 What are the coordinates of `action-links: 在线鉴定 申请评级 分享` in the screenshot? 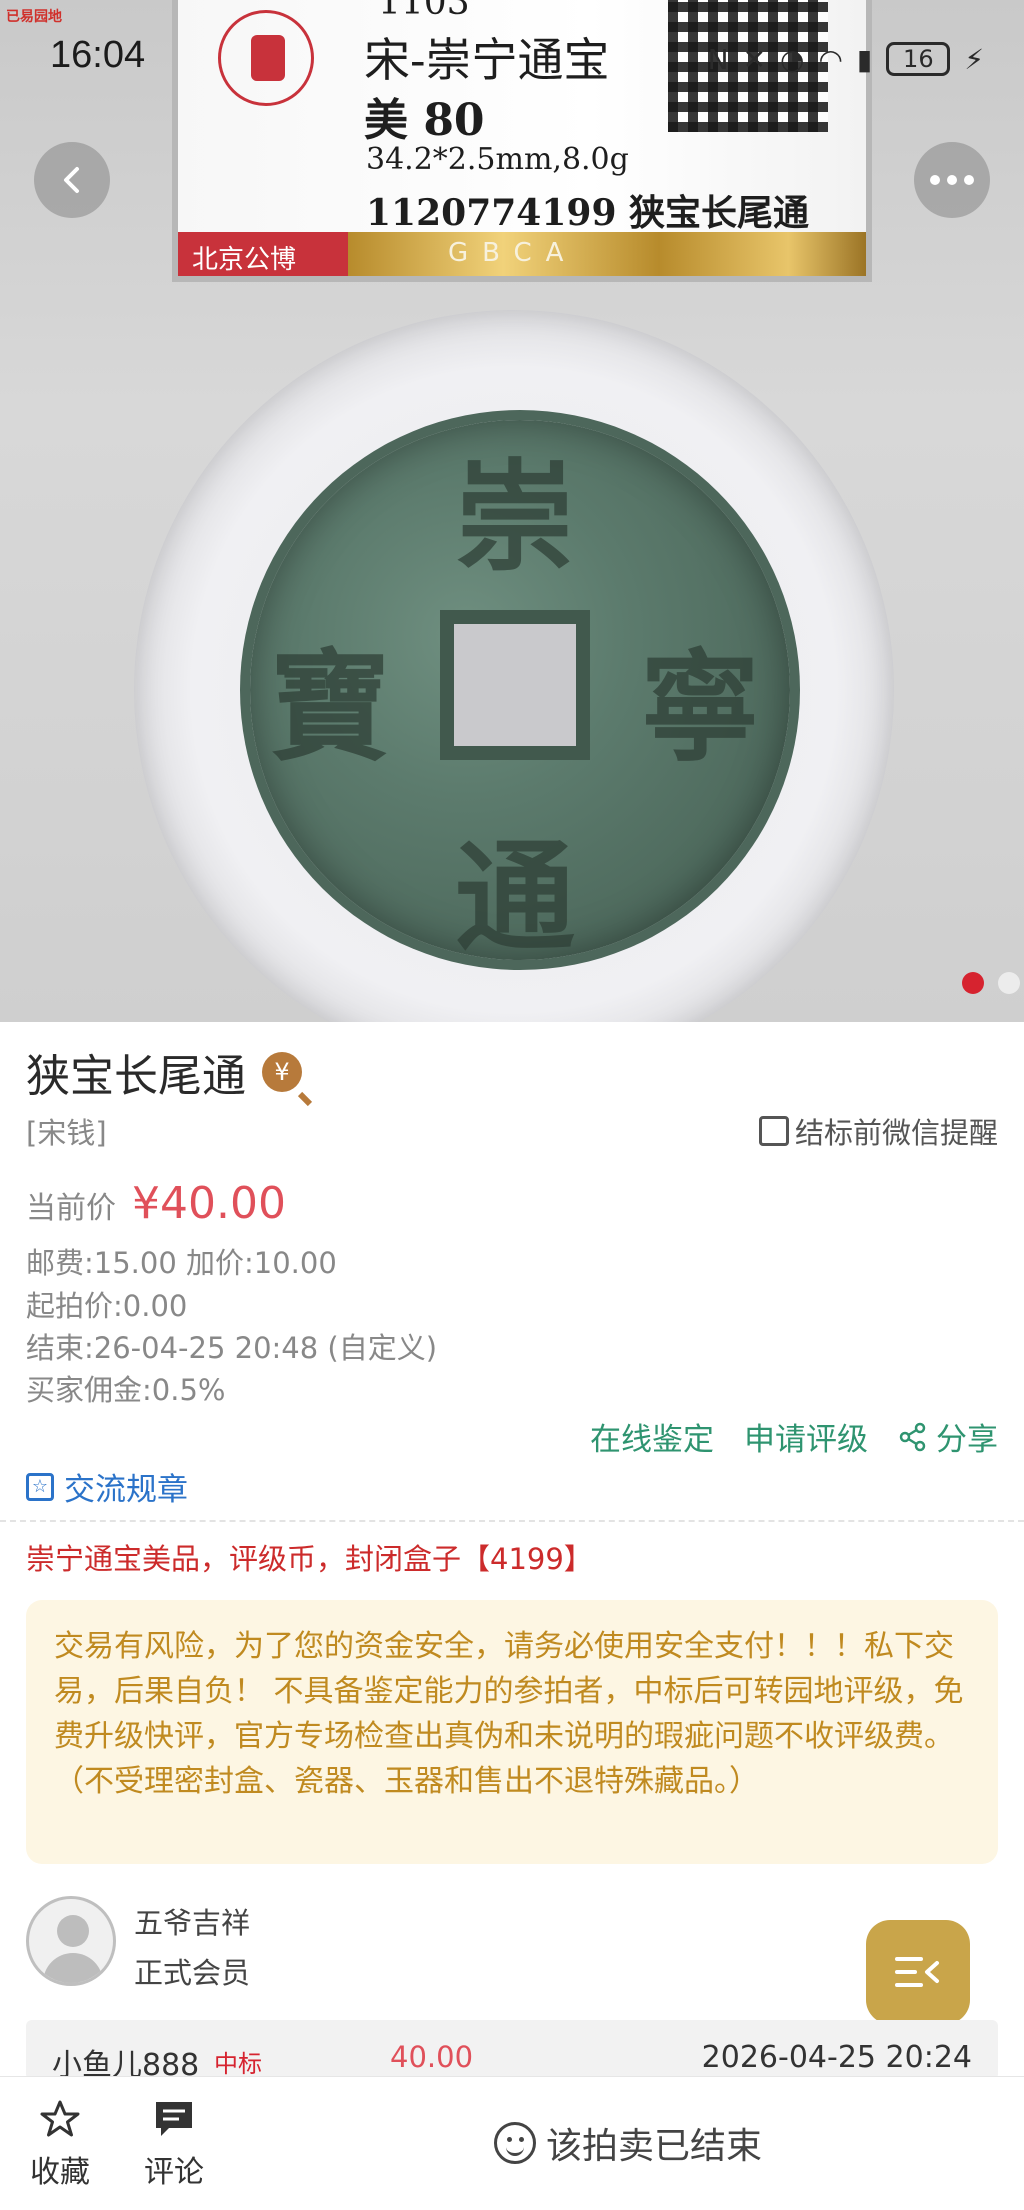 It's located at (794, 1436).